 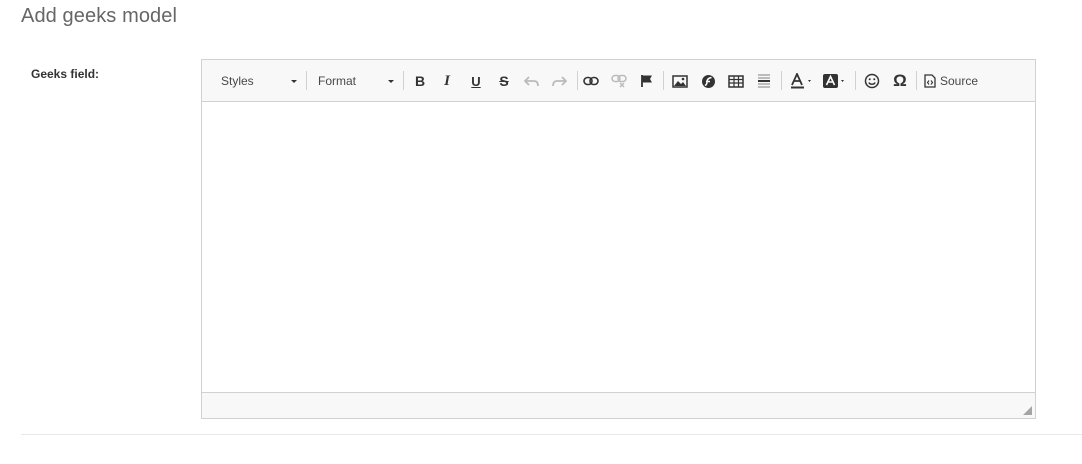 I want to click on image-icon, so click(x=680, y=81).